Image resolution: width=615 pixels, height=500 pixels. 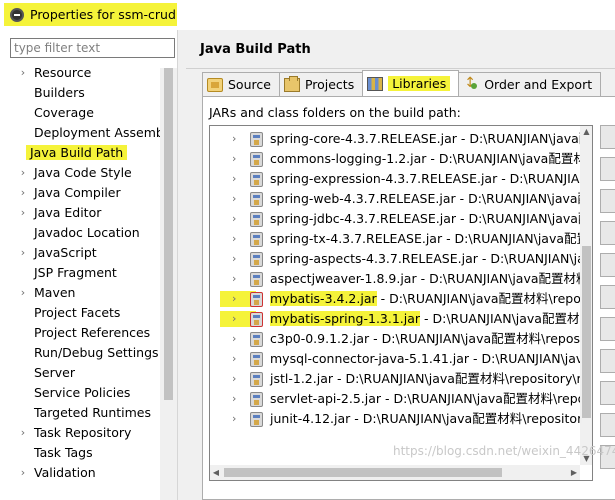 I want to click on nav-item: › Validation, so click(x=80, y=473).